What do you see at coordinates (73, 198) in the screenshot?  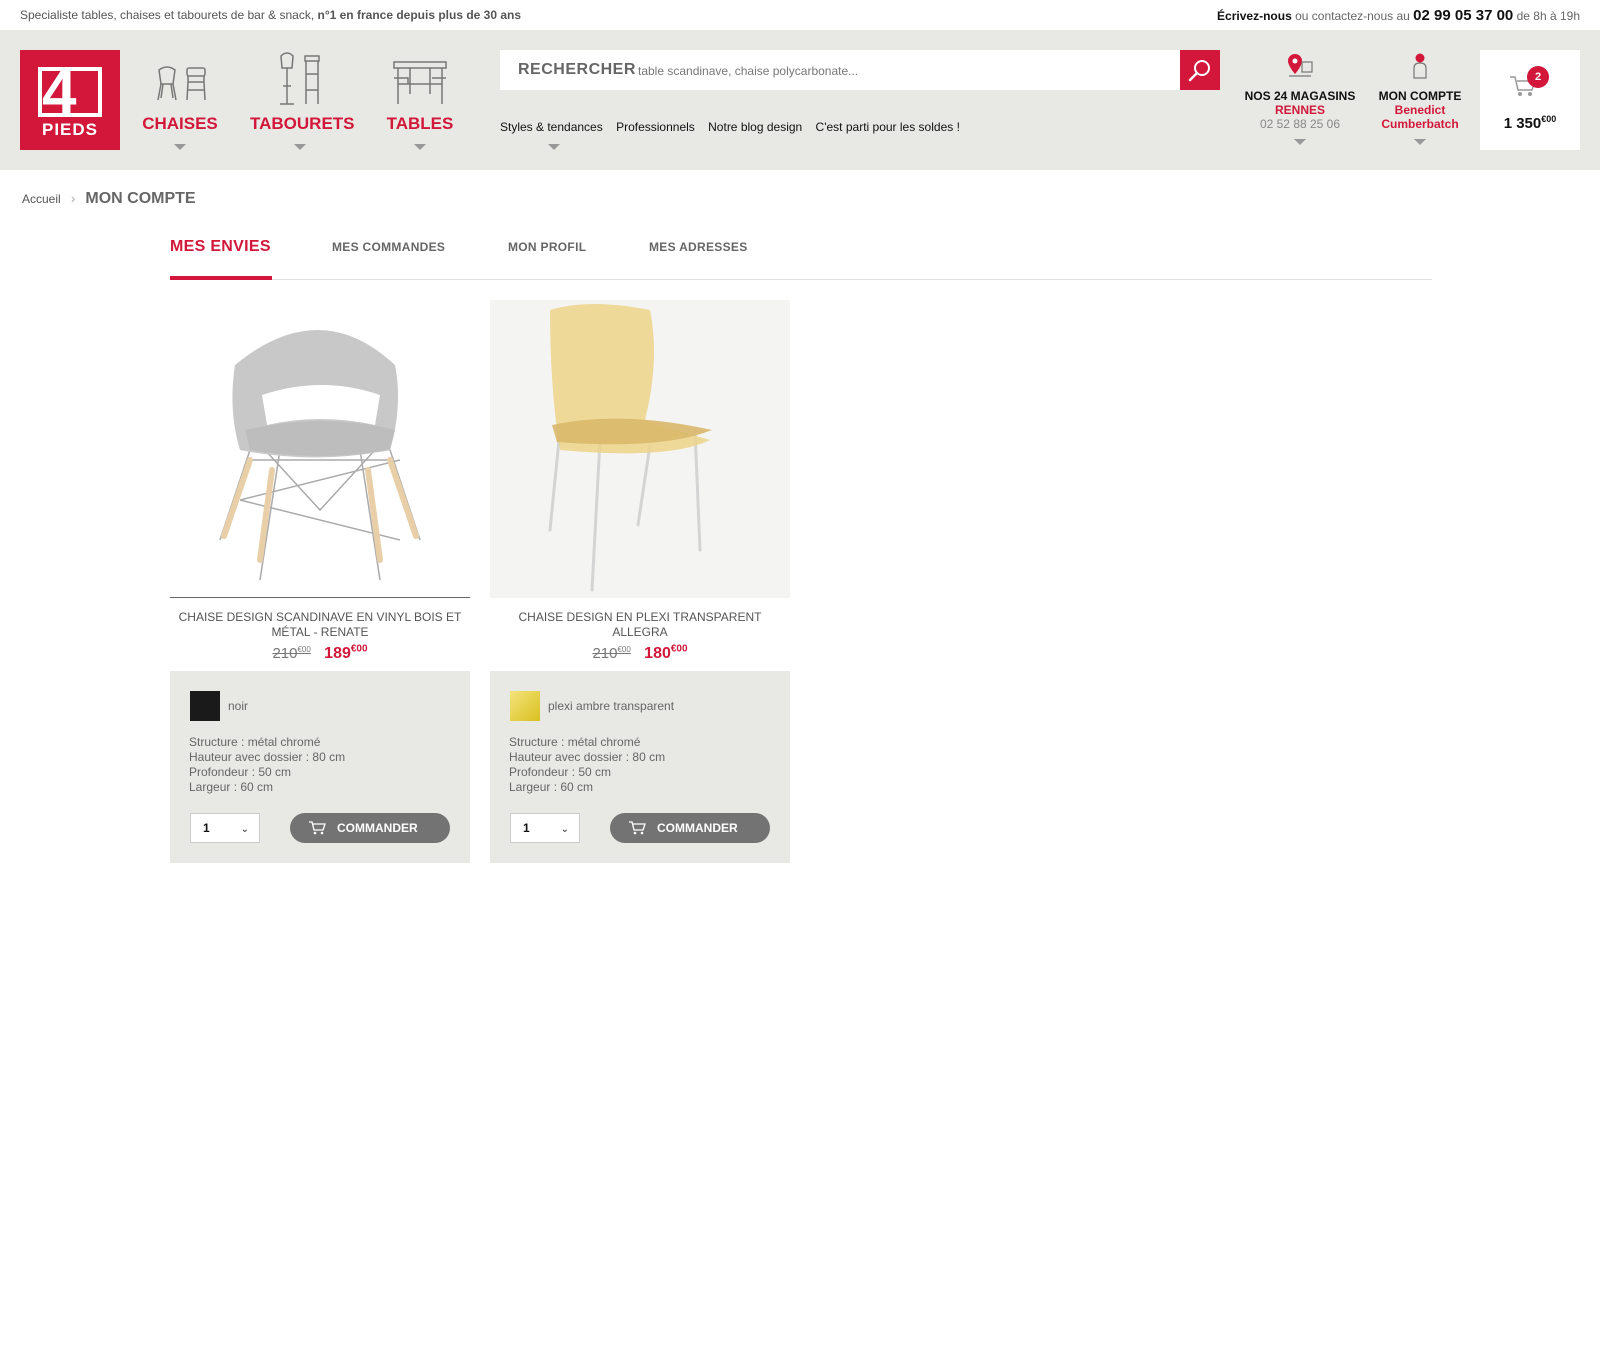 I see `chevron-right-icon: ›` at bounding box center [73, 198].